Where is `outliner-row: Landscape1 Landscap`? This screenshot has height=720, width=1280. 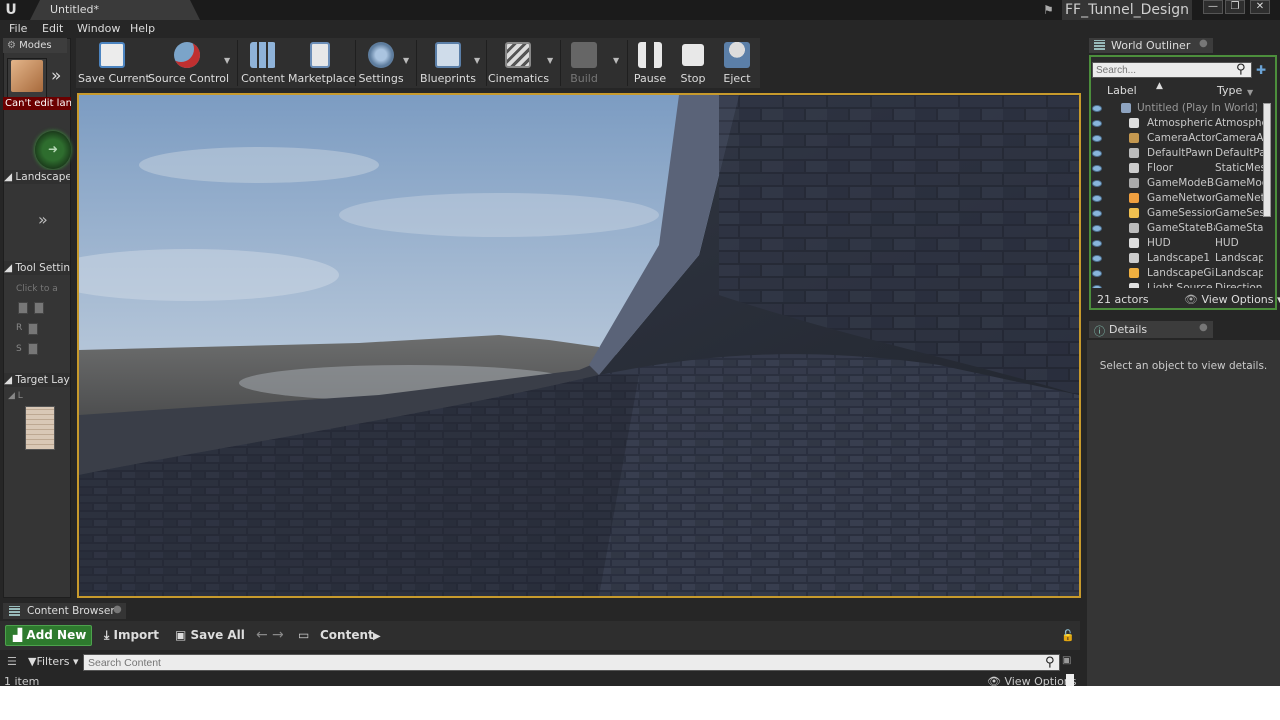
outliner-row: Landscape1 Landscap is located at coordinates (1177, 258).